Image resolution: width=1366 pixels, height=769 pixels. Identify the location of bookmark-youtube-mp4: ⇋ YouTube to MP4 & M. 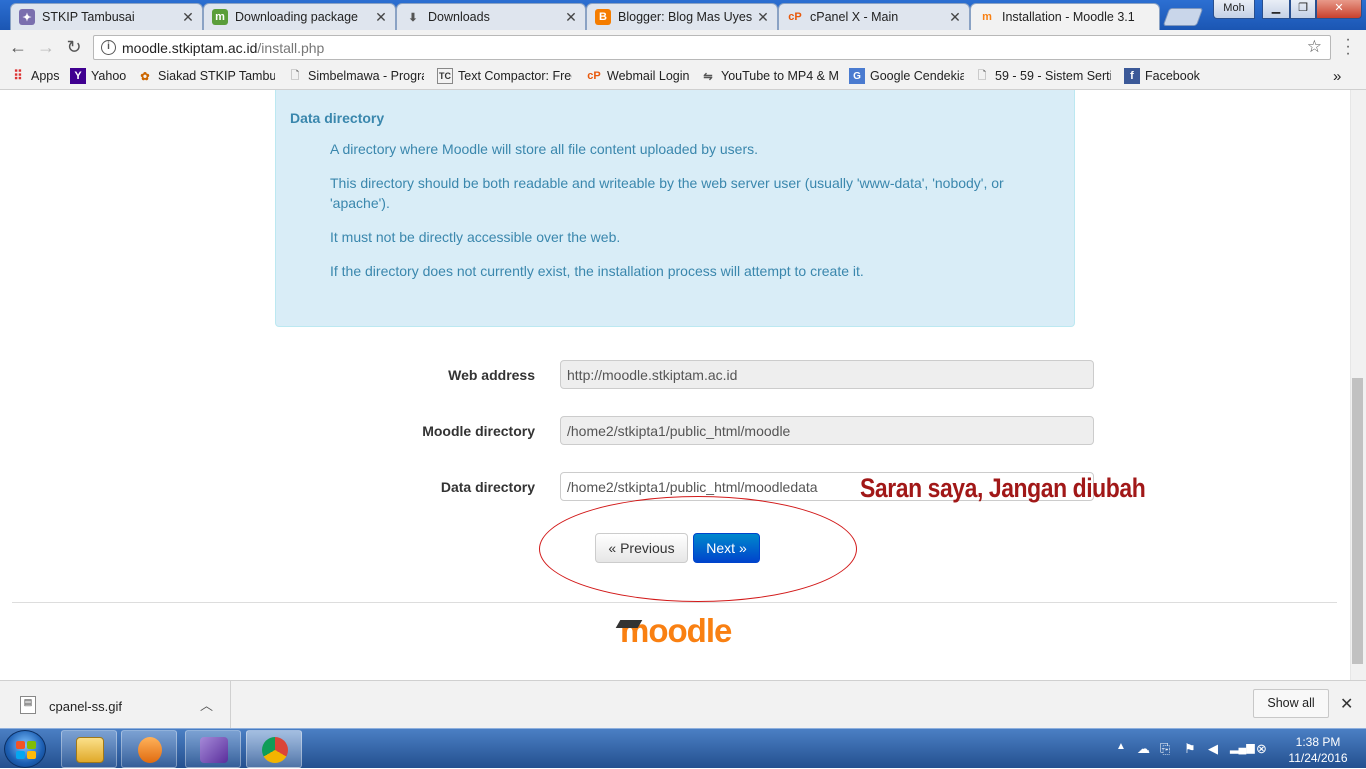
(769, 76).